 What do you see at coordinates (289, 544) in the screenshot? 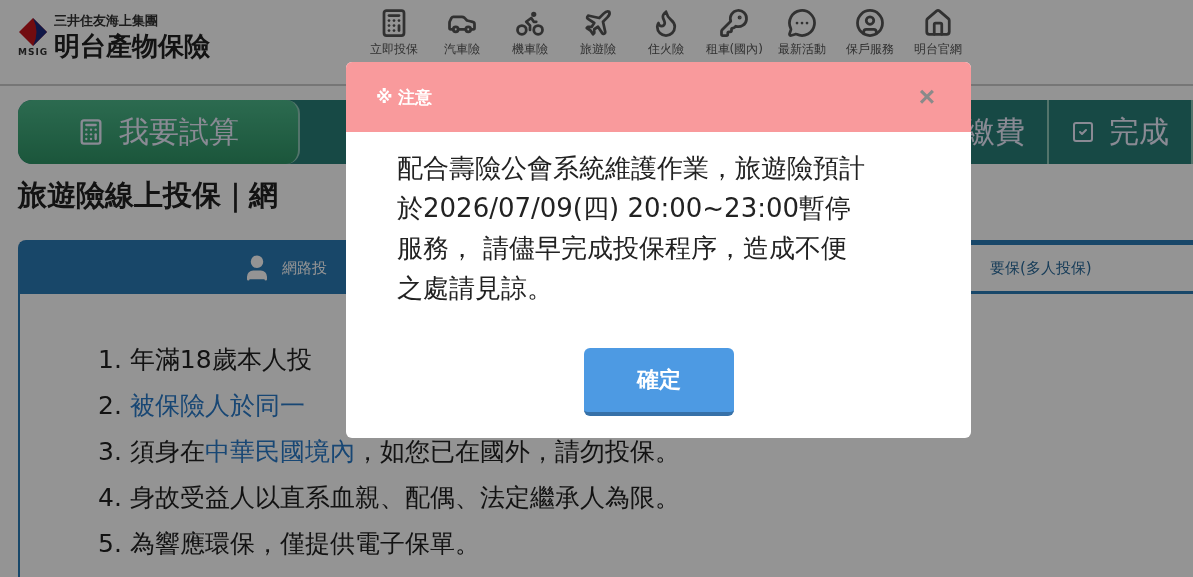
I see `note-item: 5. 為響應環保，僅提供電子保單。` at bounding box center [289, 544].